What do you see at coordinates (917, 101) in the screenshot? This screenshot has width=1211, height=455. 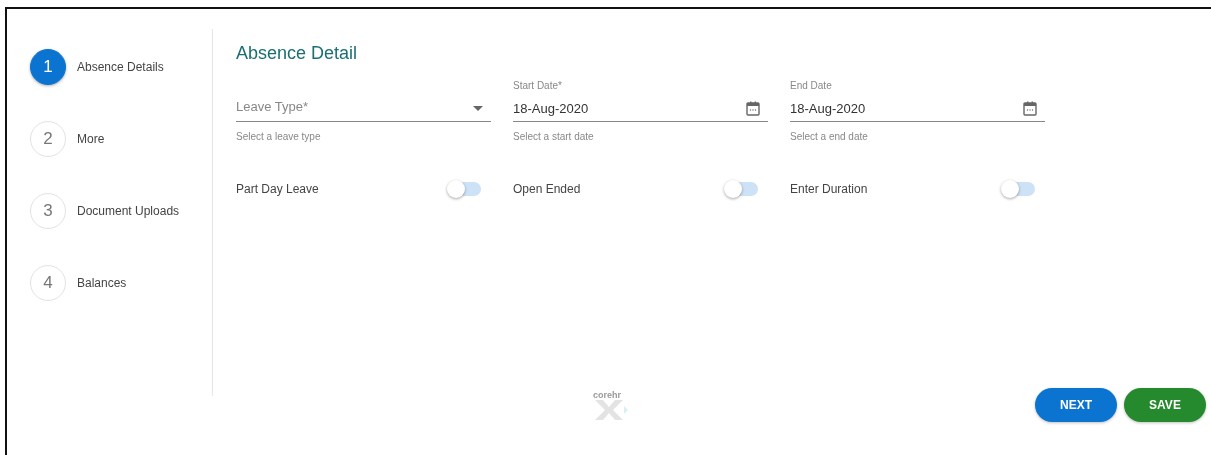 I see `date-field: End Date 18-Aug-2020` at bounding box center [917, 101].